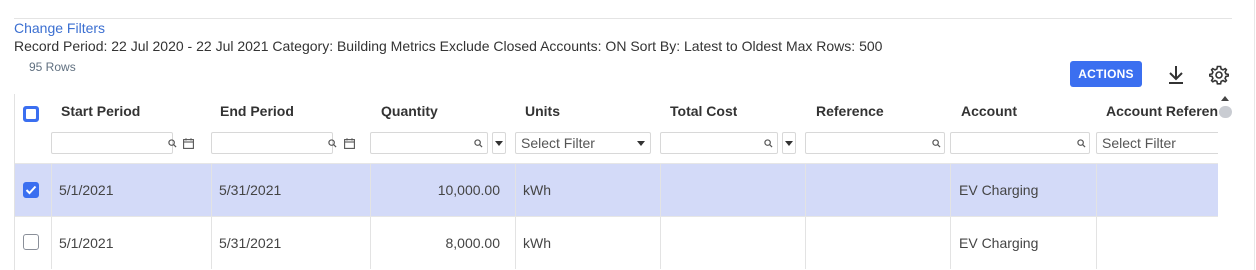 The height and width of the screenshot is (270, 1256). I want to click on top-divider, so click(623, 18).